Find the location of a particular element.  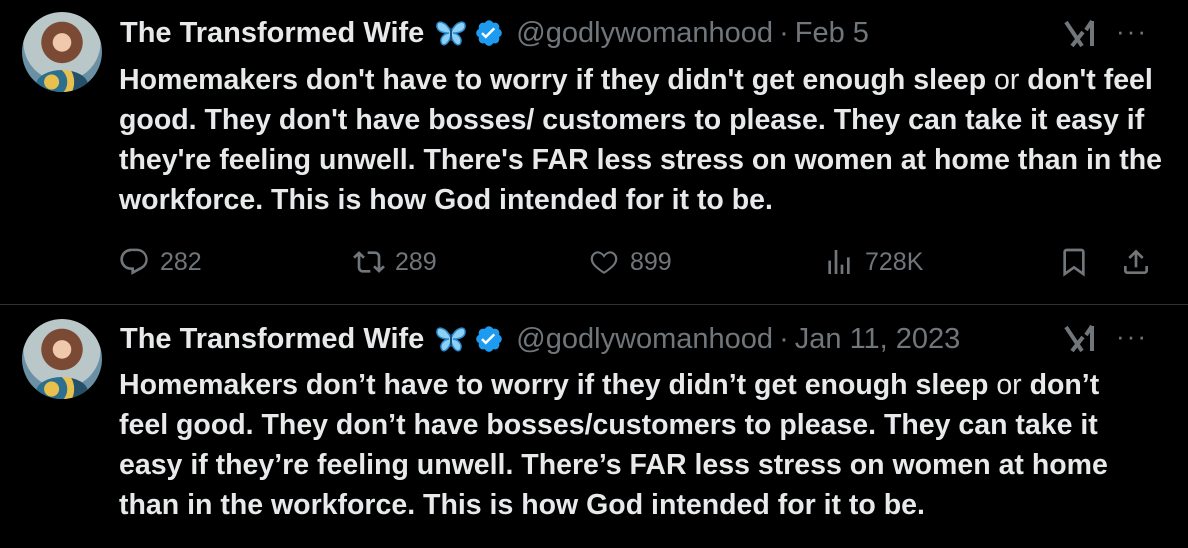

share-icon is located at coordinates (1136, 262).